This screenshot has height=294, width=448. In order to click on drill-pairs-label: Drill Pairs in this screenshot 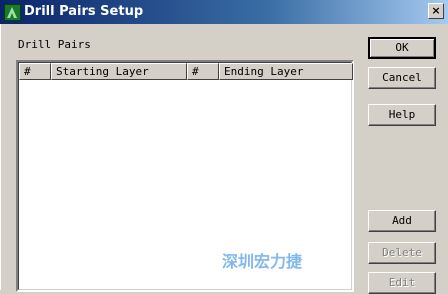, I will do `click(54, 44)`.